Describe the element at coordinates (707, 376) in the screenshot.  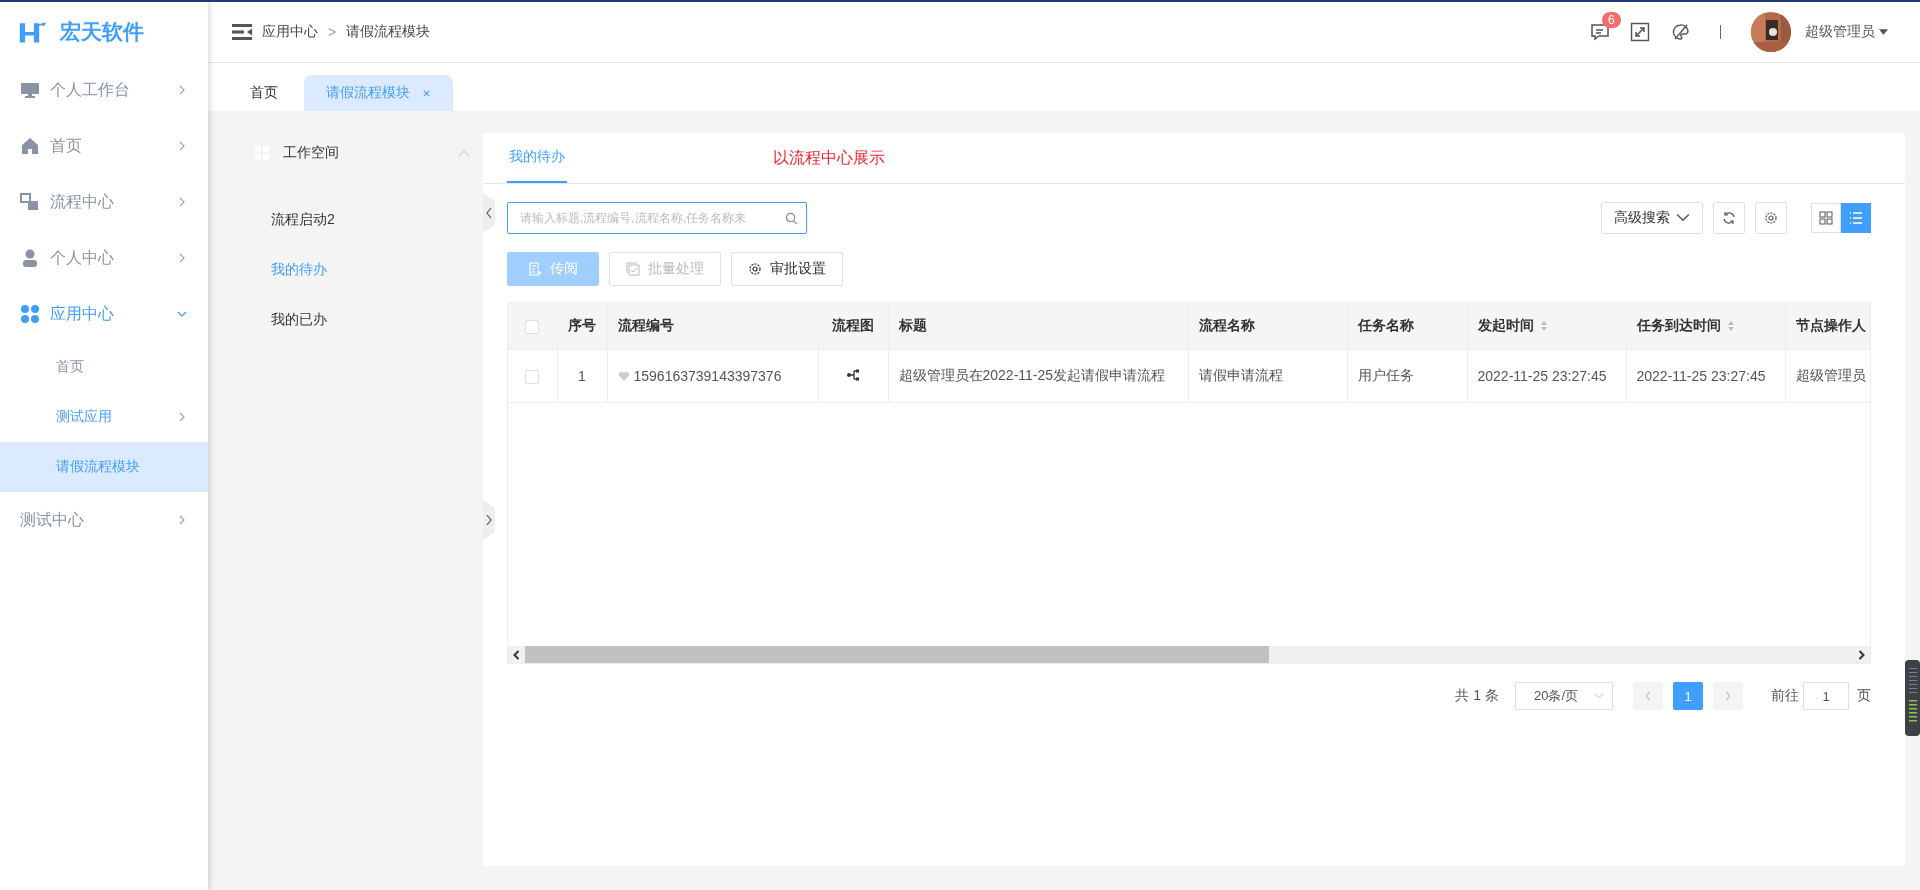
I see `table-cell: 1596163739143397376` at that location.